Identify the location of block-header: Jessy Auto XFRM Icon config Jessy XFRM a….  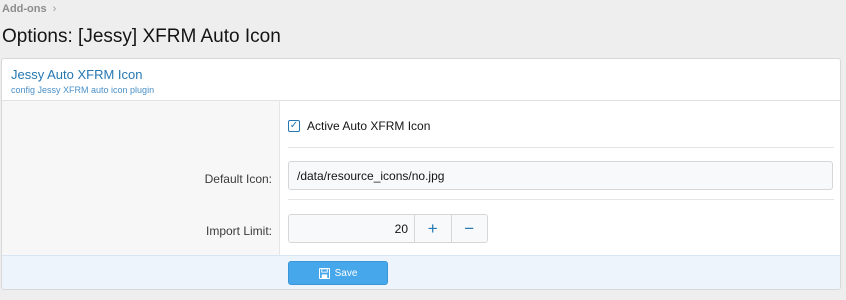
(421, 80).